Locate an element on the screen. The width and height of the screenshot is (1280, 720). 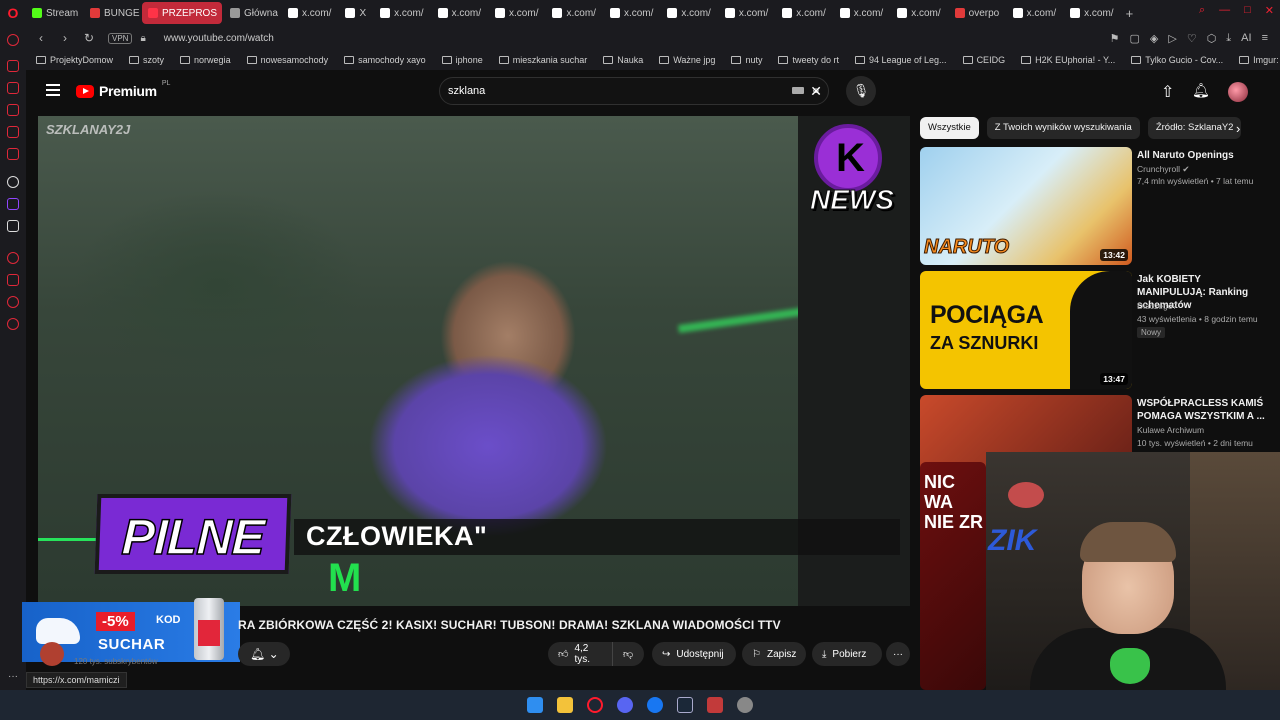
channel-avatar is located at coordinates (52, 654).